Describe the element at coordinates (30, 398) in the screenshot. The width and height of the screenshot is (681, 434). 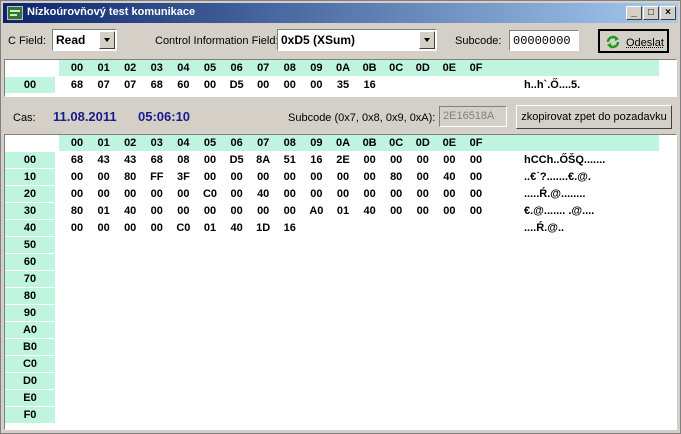
I see `response-row-label: E0` at that location.